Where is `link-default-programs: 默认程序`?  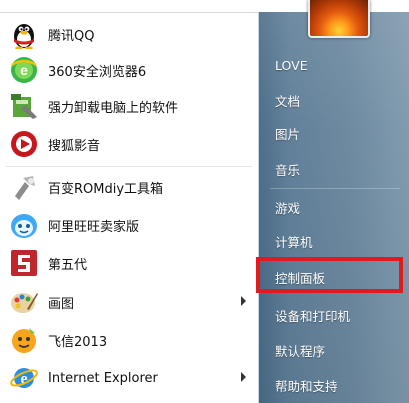
link-default-programs: 默认程序 is located at coordinates (334, 350).